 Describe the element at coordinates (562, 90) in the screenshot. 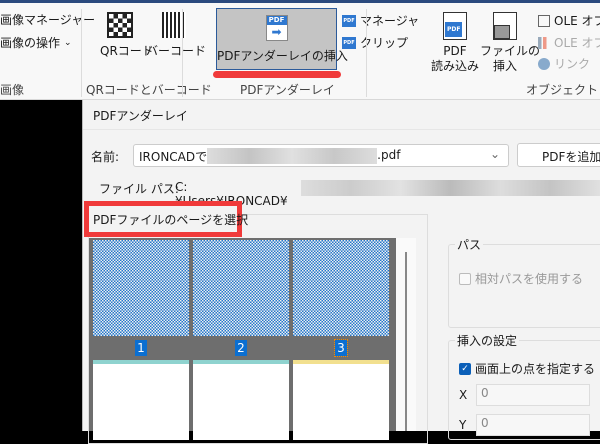

I see `group-label-object: オブジェクト` at that location.